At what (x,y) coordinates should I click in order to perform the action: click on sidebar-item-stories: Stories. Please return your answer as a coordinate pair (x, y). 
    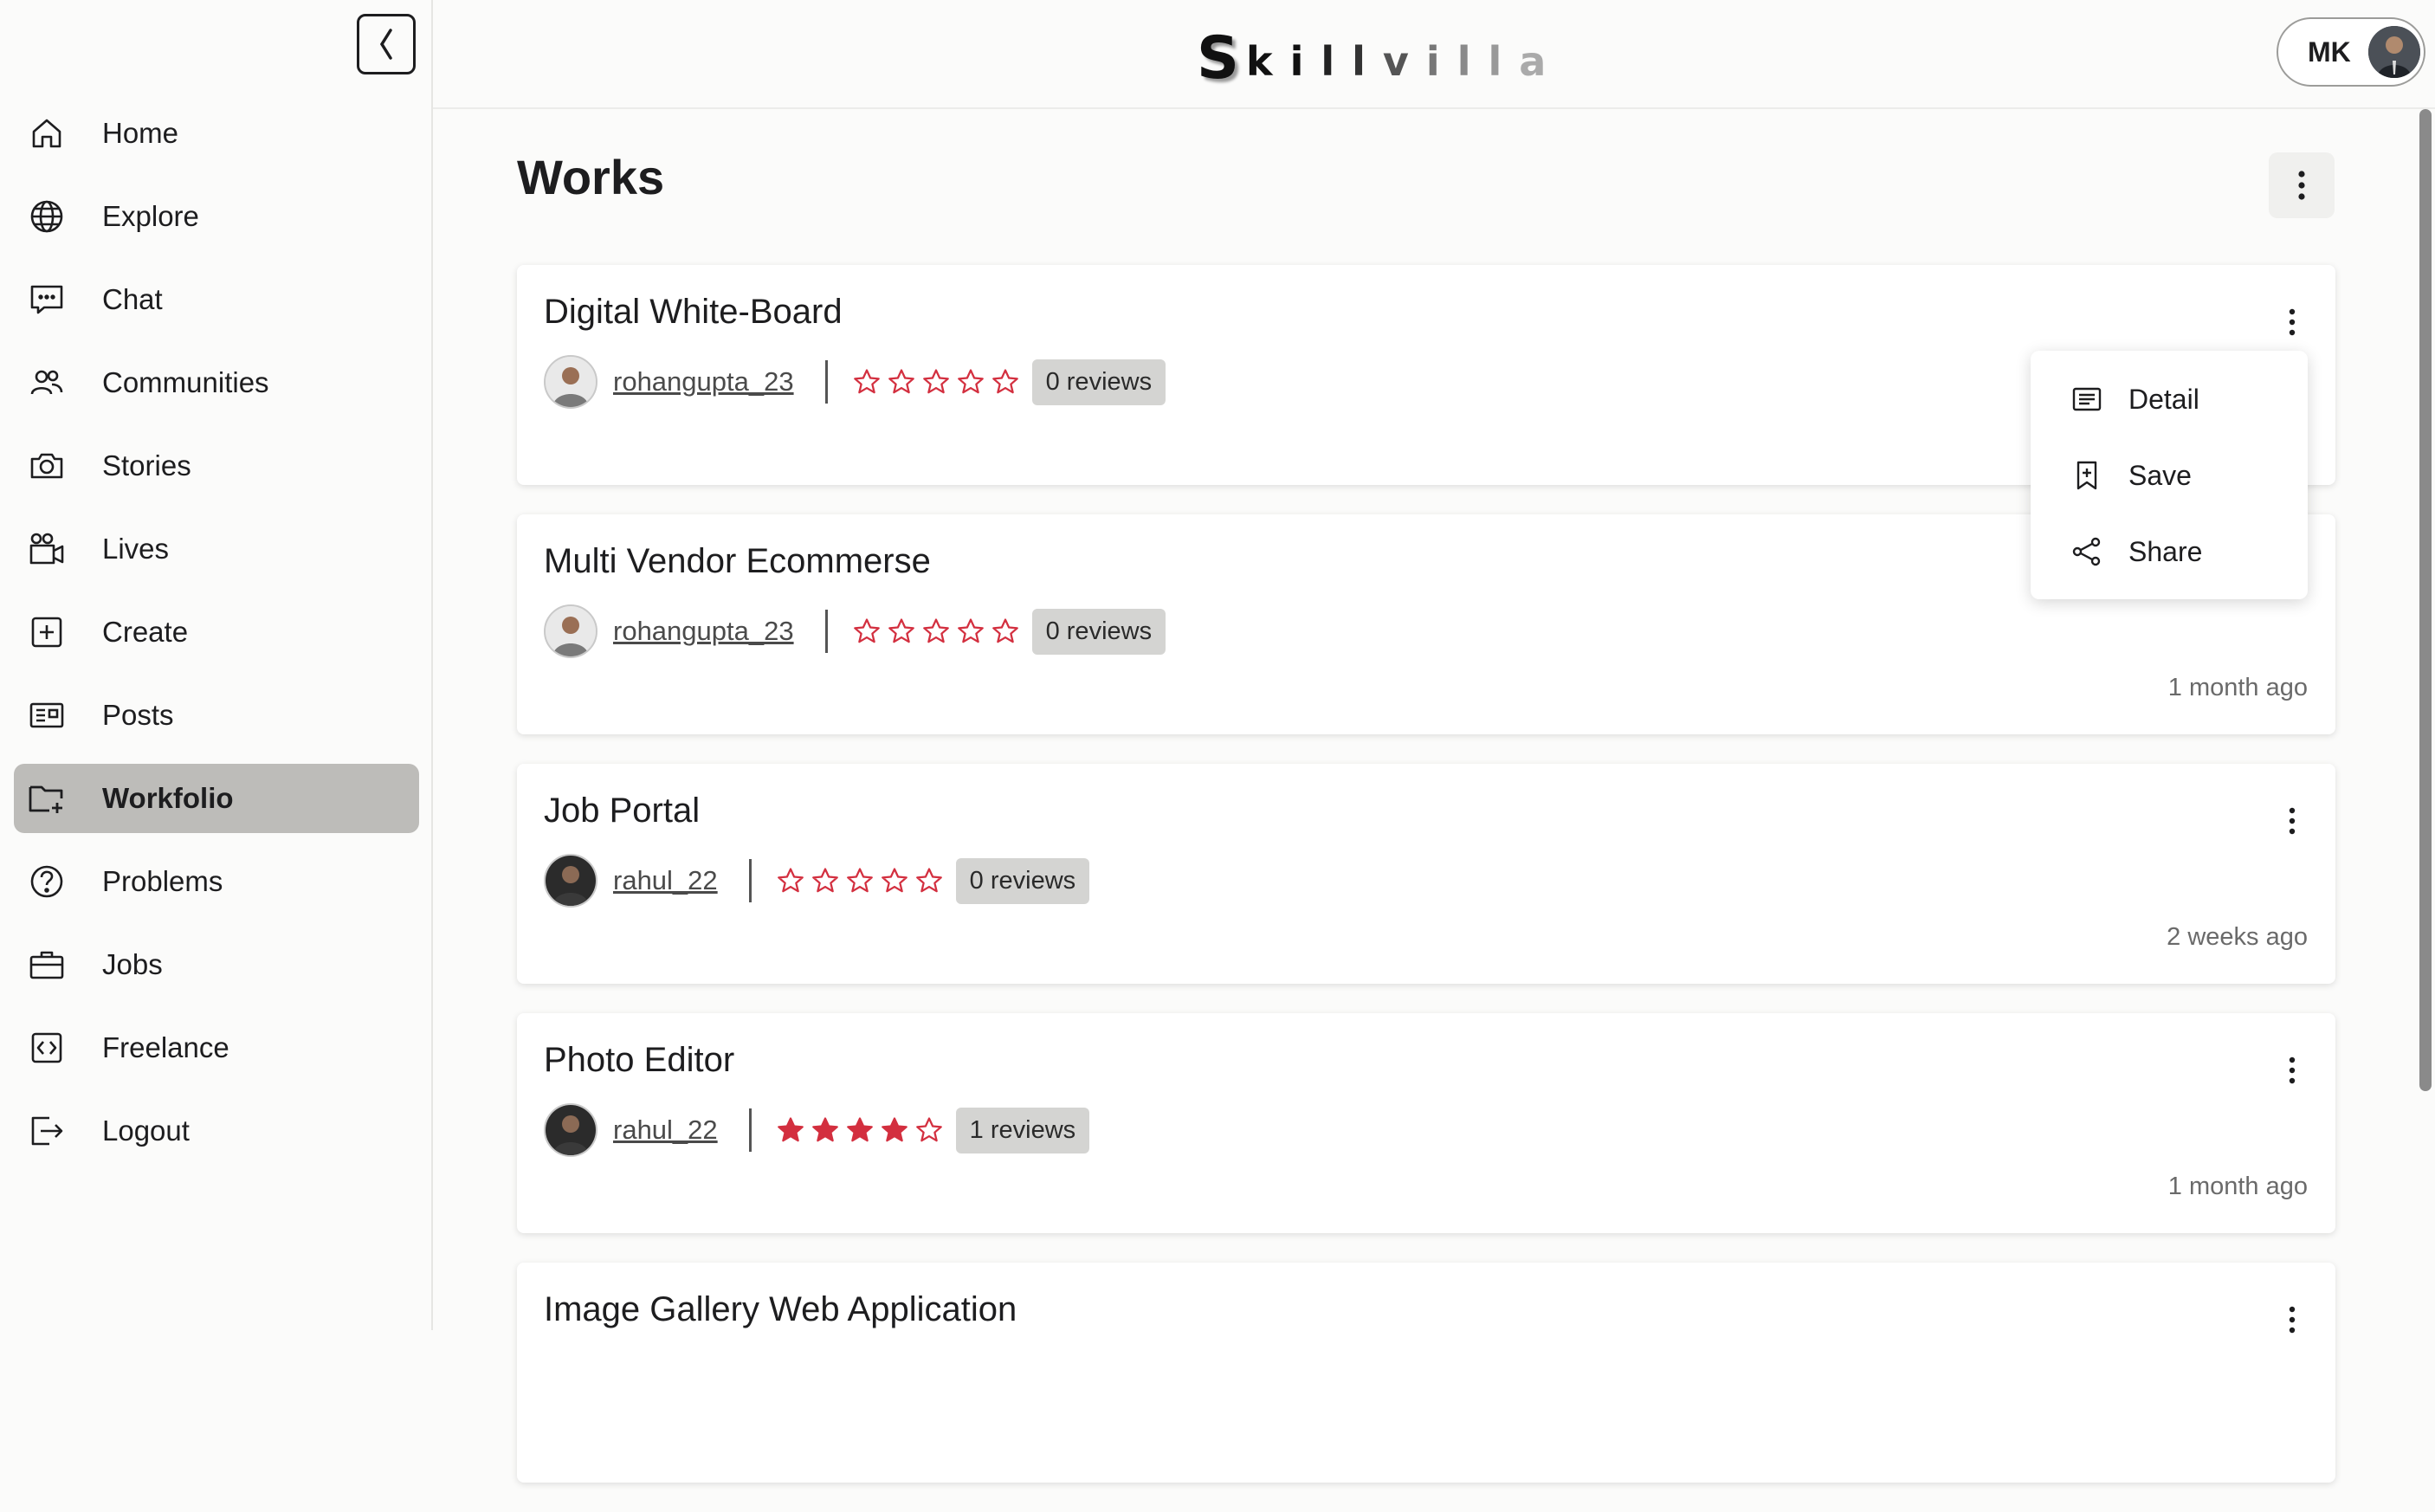
    Looking at the image, I should click on (216, 466).